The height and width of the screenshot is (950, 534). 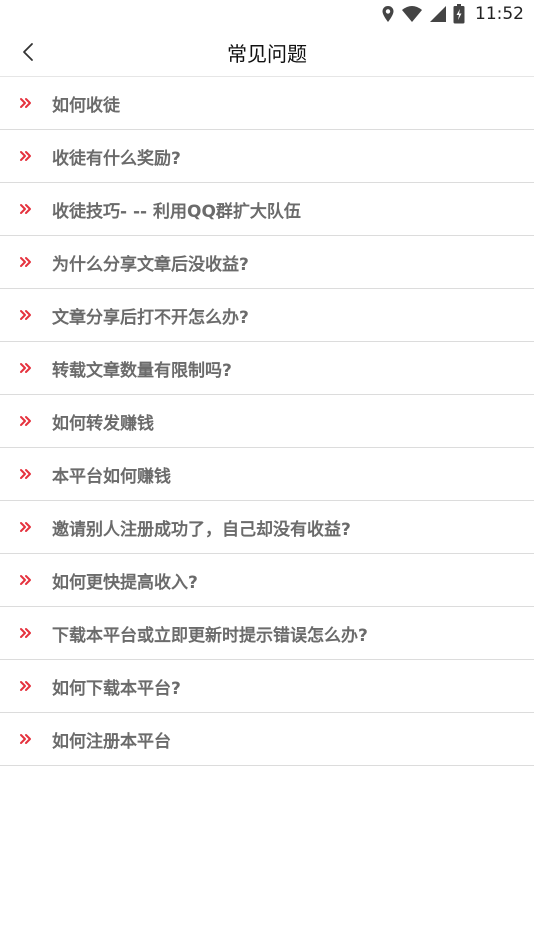 What do you see at coordinates (438, 14) in the screenshot?
I see `signal-icon` at bounding box center [438, 14].